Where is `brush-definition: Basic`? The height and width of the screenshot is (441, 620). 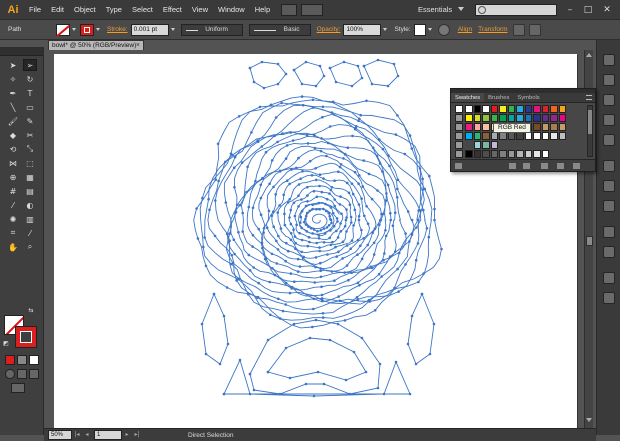 brush-definition: Basic is located at coordinates (279, 29).